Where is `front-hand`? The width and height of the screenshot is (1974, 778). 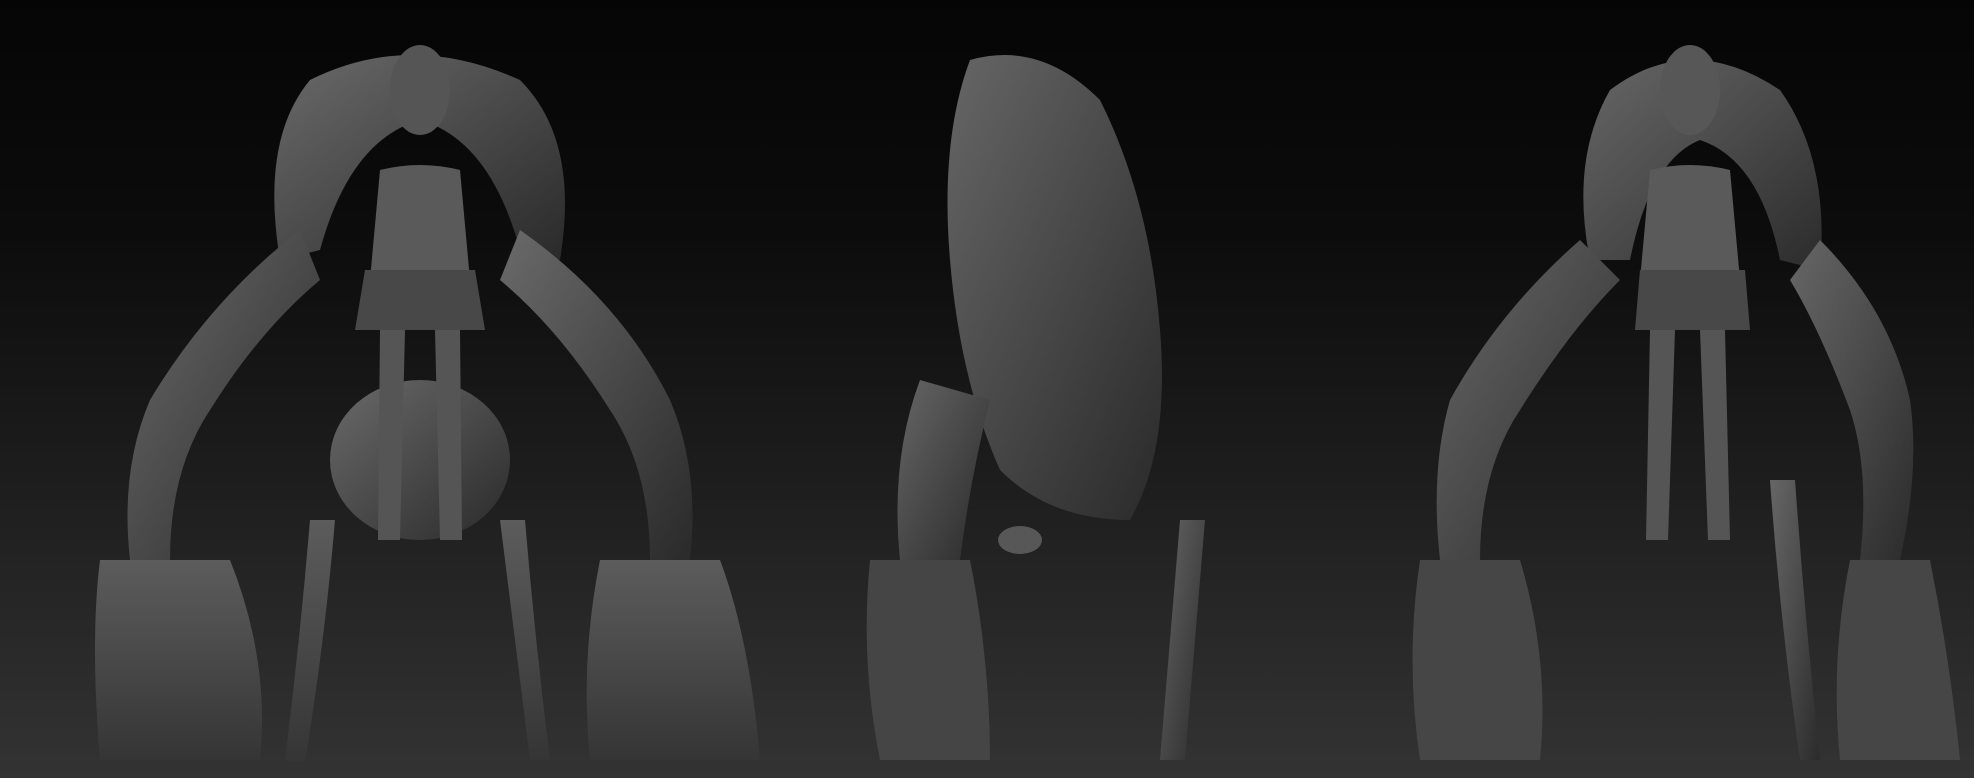 front-hand is located at coordinates (928, 660).